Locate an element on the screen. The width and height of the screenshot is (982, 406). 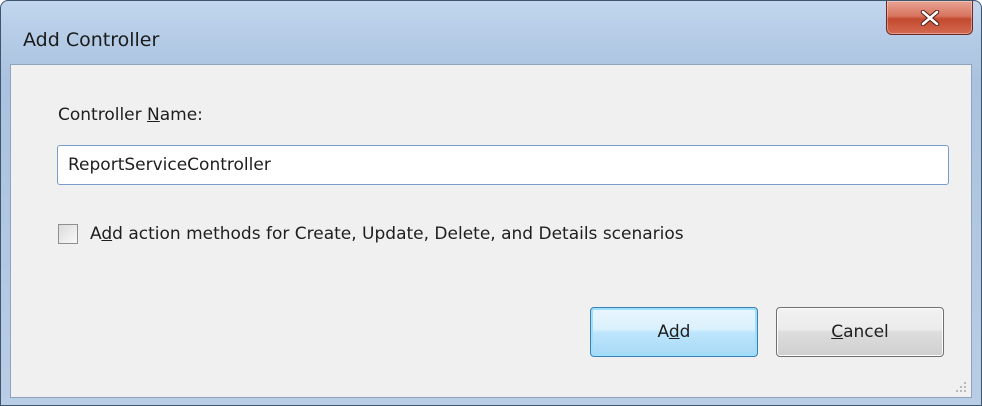
resize-grip-icon is located at coordinates (960, 386).